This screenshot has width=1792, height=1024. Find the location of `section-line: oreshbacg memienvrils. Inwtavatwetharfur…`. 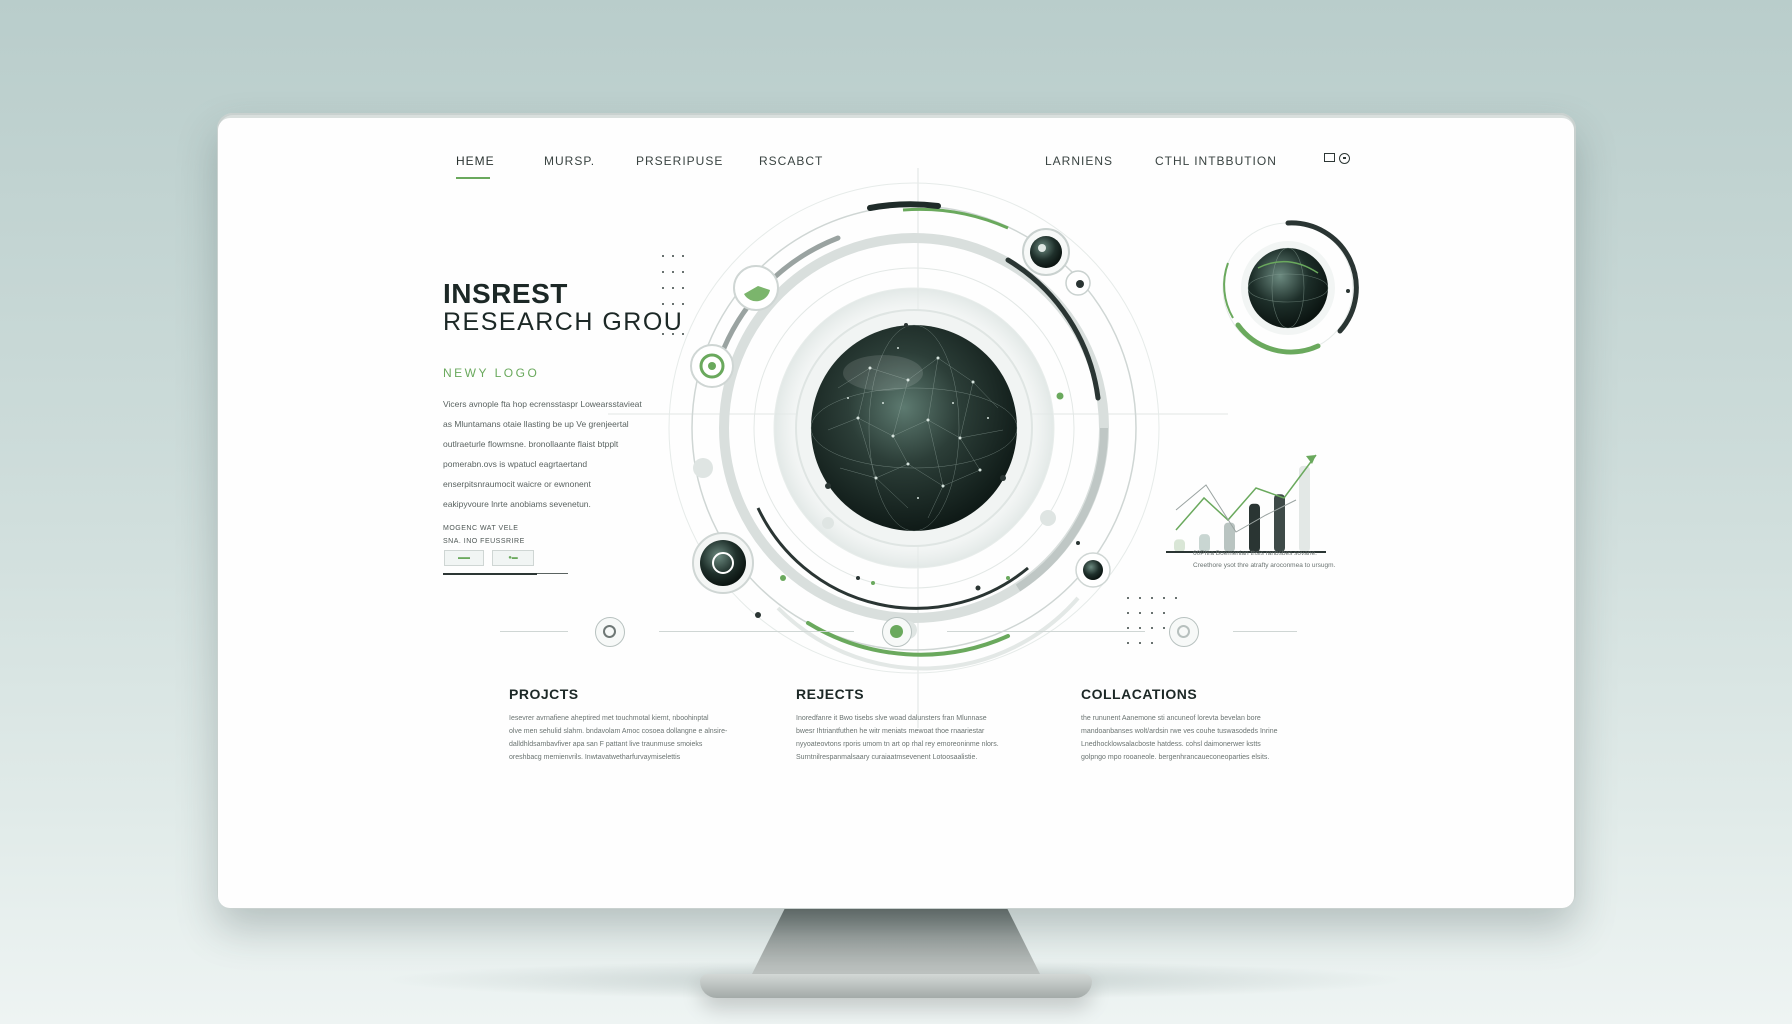

section-line: oreshbacg memienvrils. Inwtavatwetharfur… is located at coordinates (595, 757).